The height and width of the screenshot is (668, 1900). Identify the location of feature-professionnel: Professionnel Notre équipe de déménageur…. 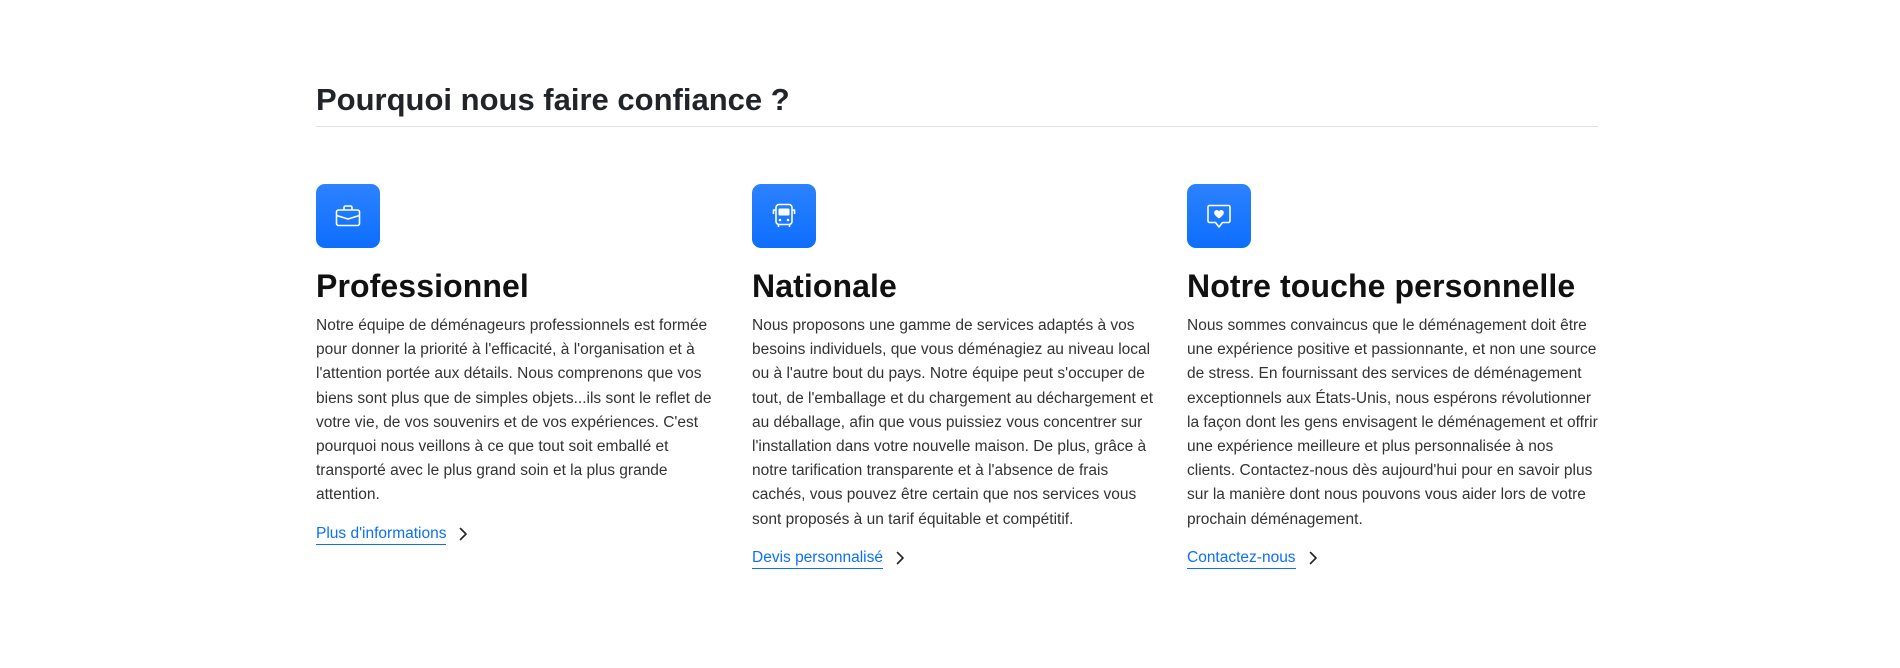
(522, 364).